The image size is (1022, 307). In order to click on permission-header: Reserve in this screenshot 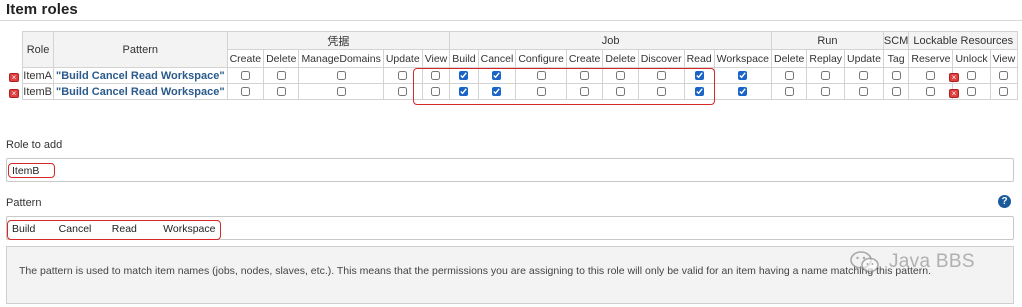, I will do `click(931, 58)`.